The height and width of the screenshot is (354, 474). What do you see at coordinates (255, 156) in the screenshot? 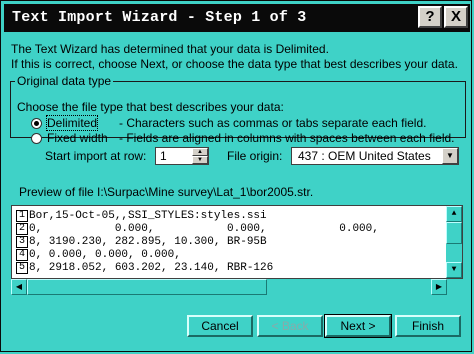
I see `file-origin-label: File origin:` at bounding box center [255, 156].